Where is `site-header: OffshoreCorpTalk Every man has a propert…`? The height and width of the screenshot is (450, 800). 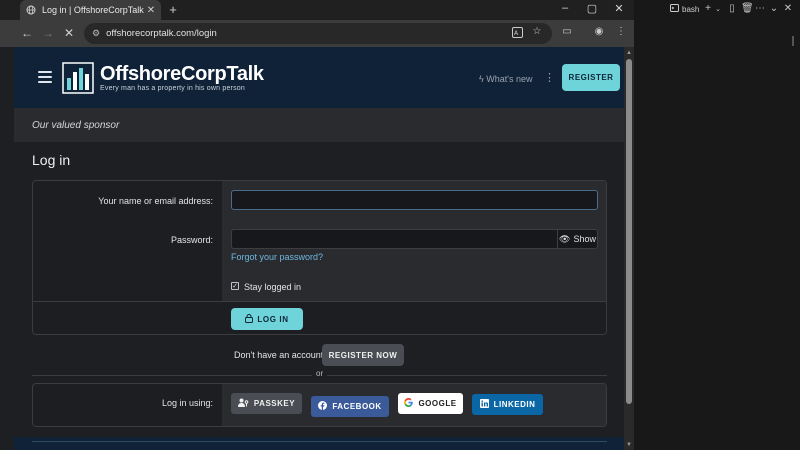
site-header: OffshoreCorpTalk Every man has a propert… is located at coordinates (319, 77).